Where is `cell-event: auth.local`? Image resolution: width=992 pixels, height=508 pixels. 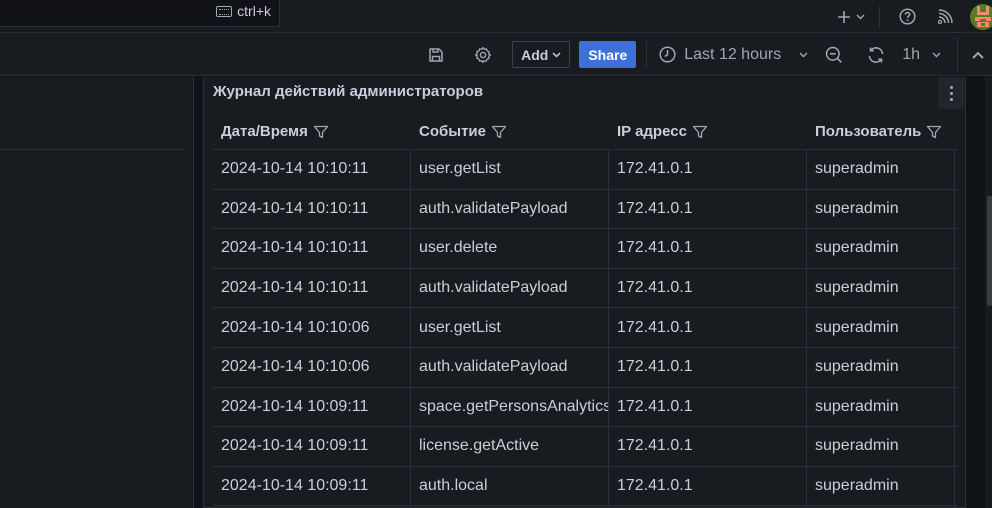 cell-event: auth.local is located at coordinates (510, 486).